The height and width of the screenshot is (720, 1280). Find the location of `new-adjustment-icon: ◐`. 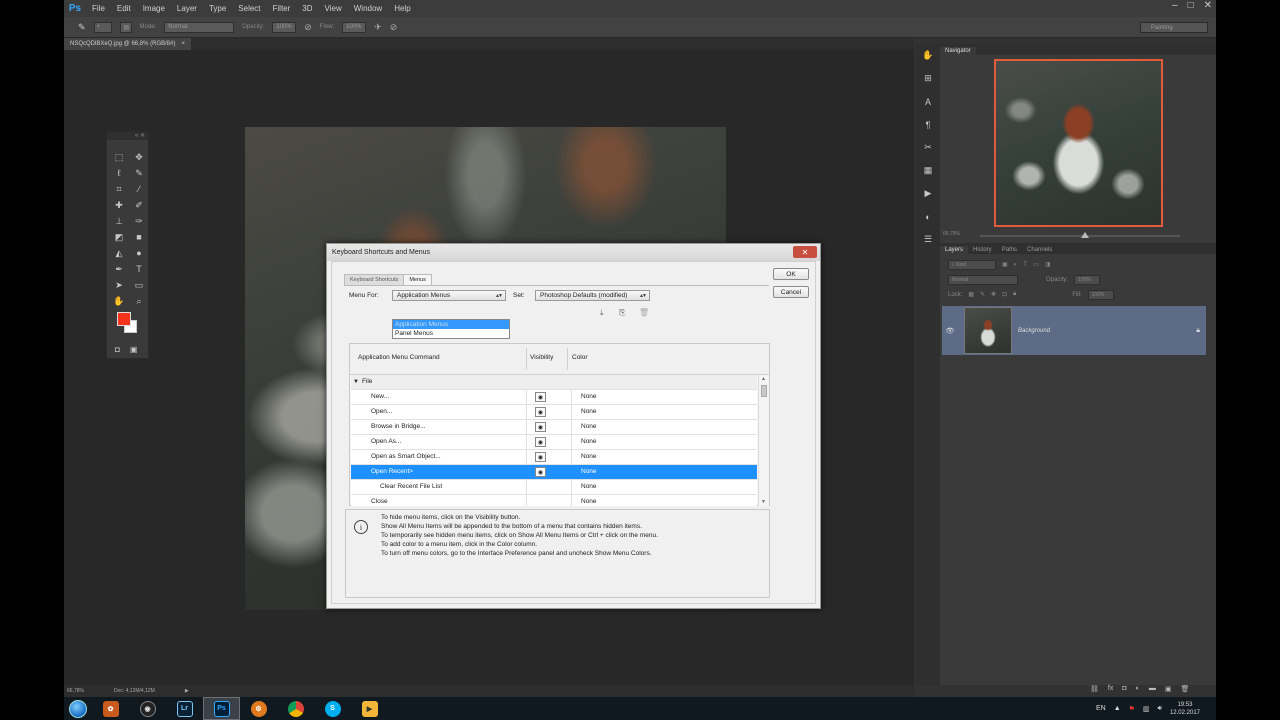

new-adjustment-icon: ◐ is located at coordinates (1138, 689).